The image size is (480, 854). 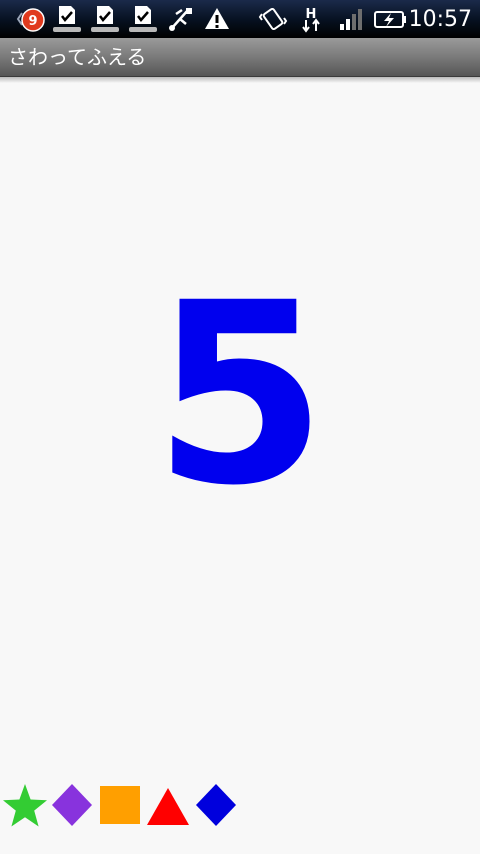 I want to click on notification-count-icon: 9, so click(x=30, y=20).